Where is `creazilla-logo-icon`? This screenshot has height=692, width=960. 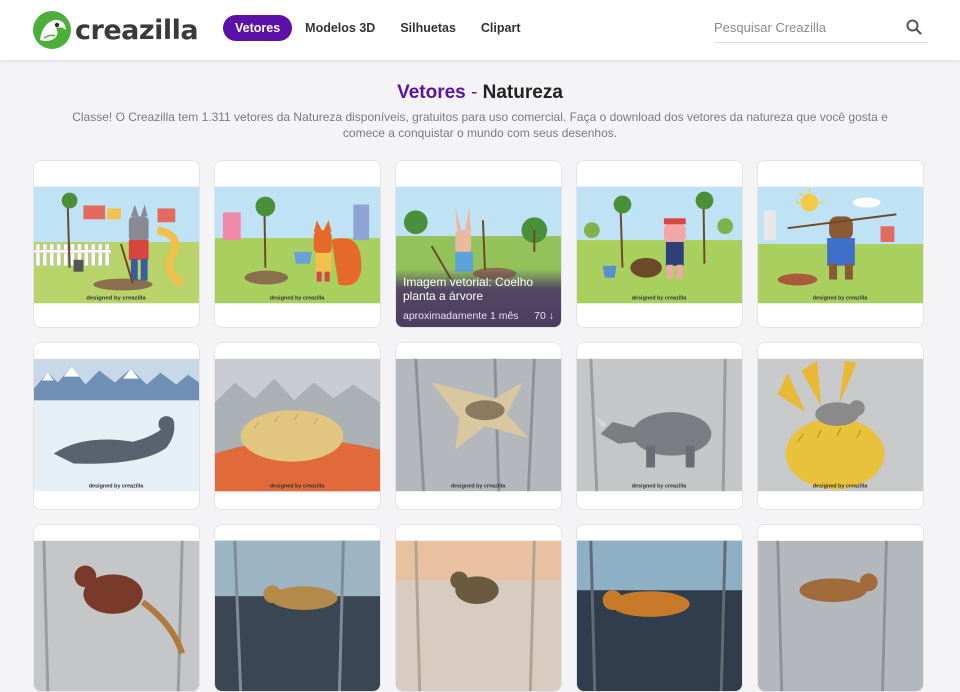 creazilla-logo-icon is located at coordinates (52, 30).